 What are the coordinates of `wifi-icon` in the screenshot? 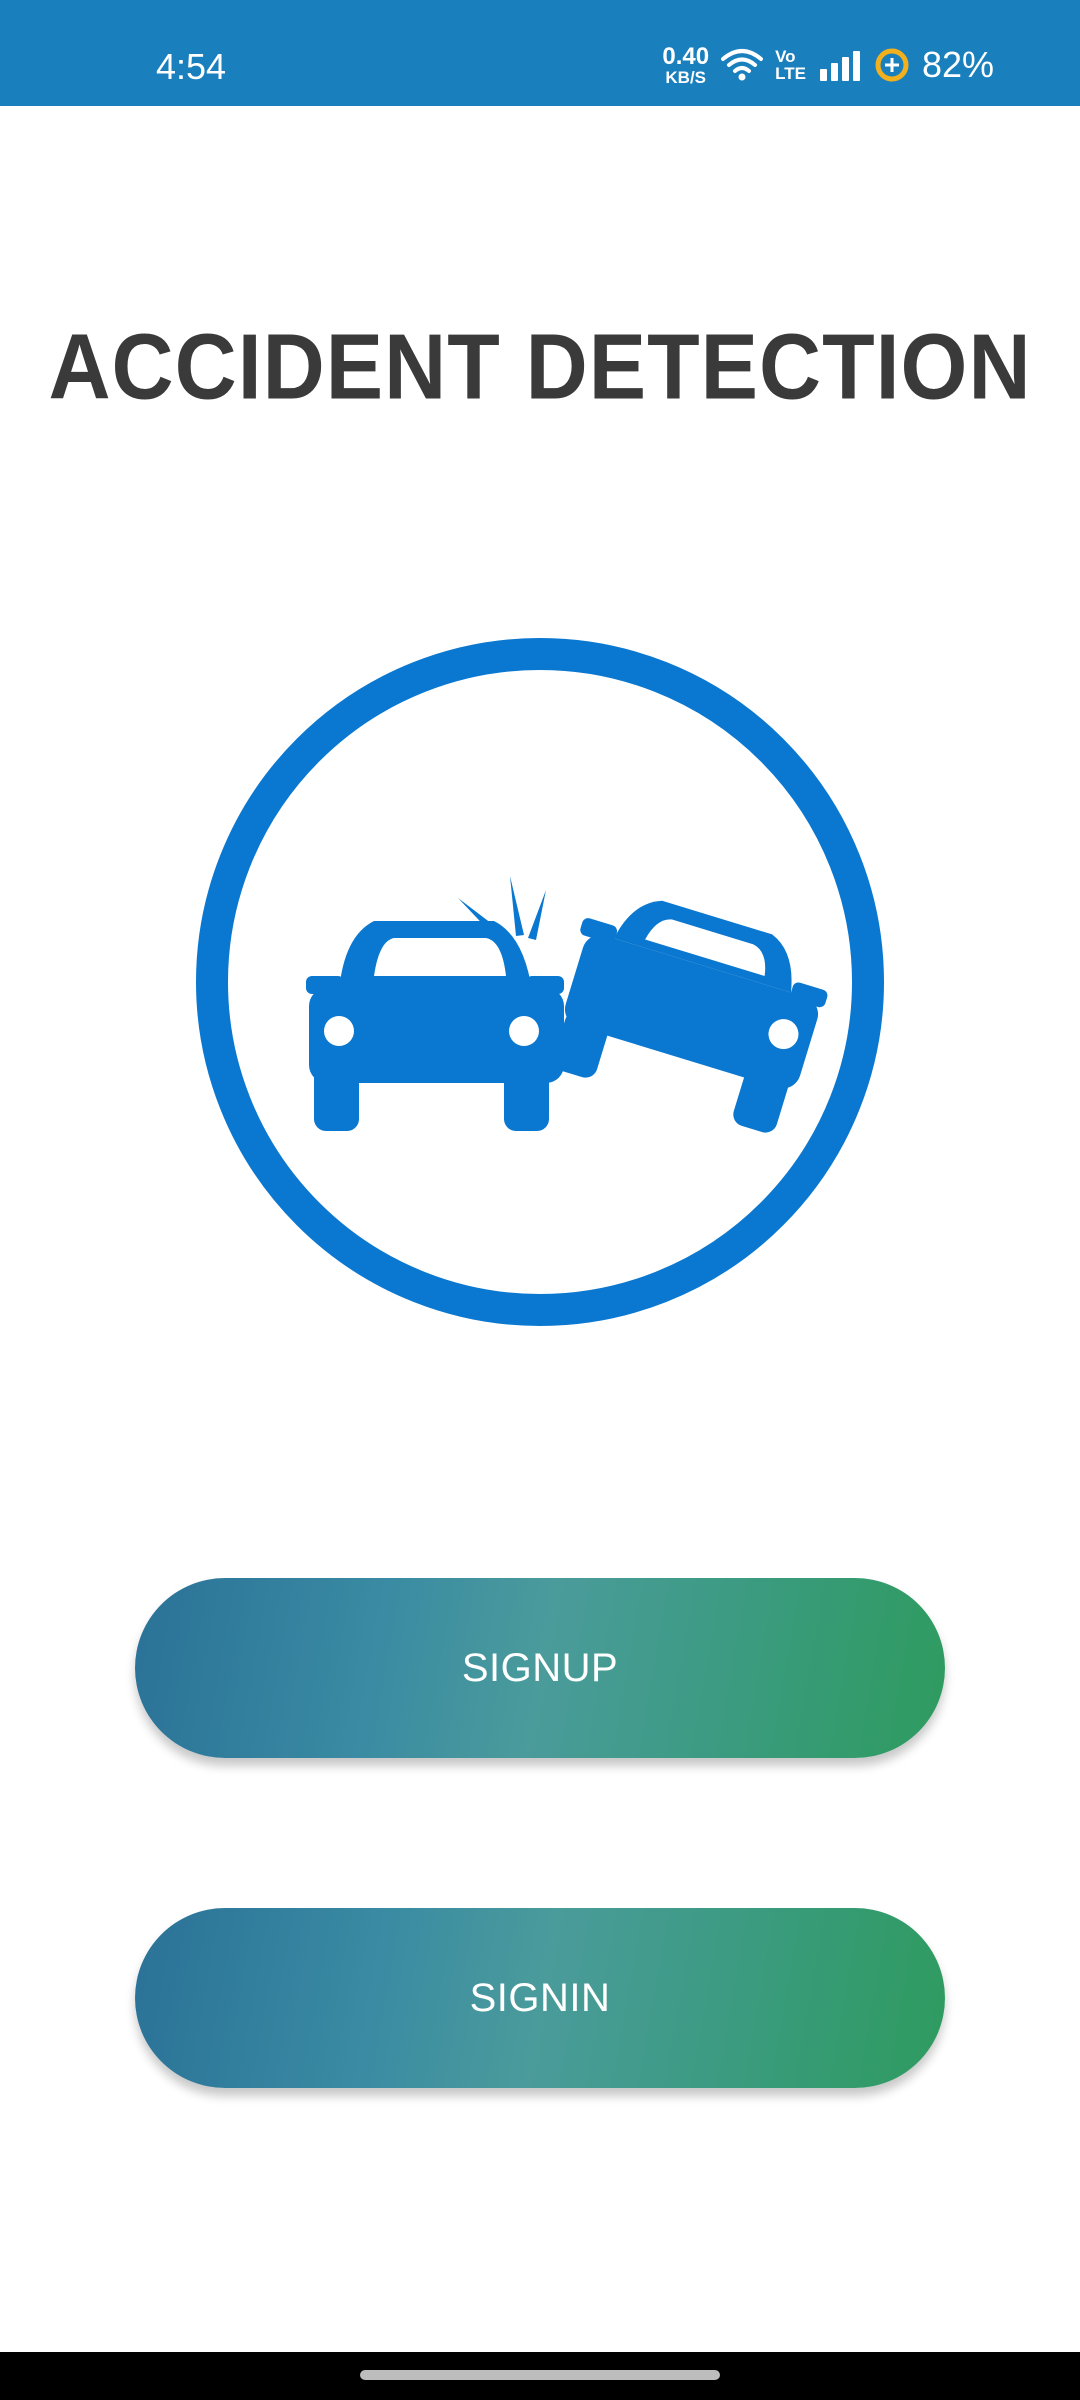 It's located at (742, 65).